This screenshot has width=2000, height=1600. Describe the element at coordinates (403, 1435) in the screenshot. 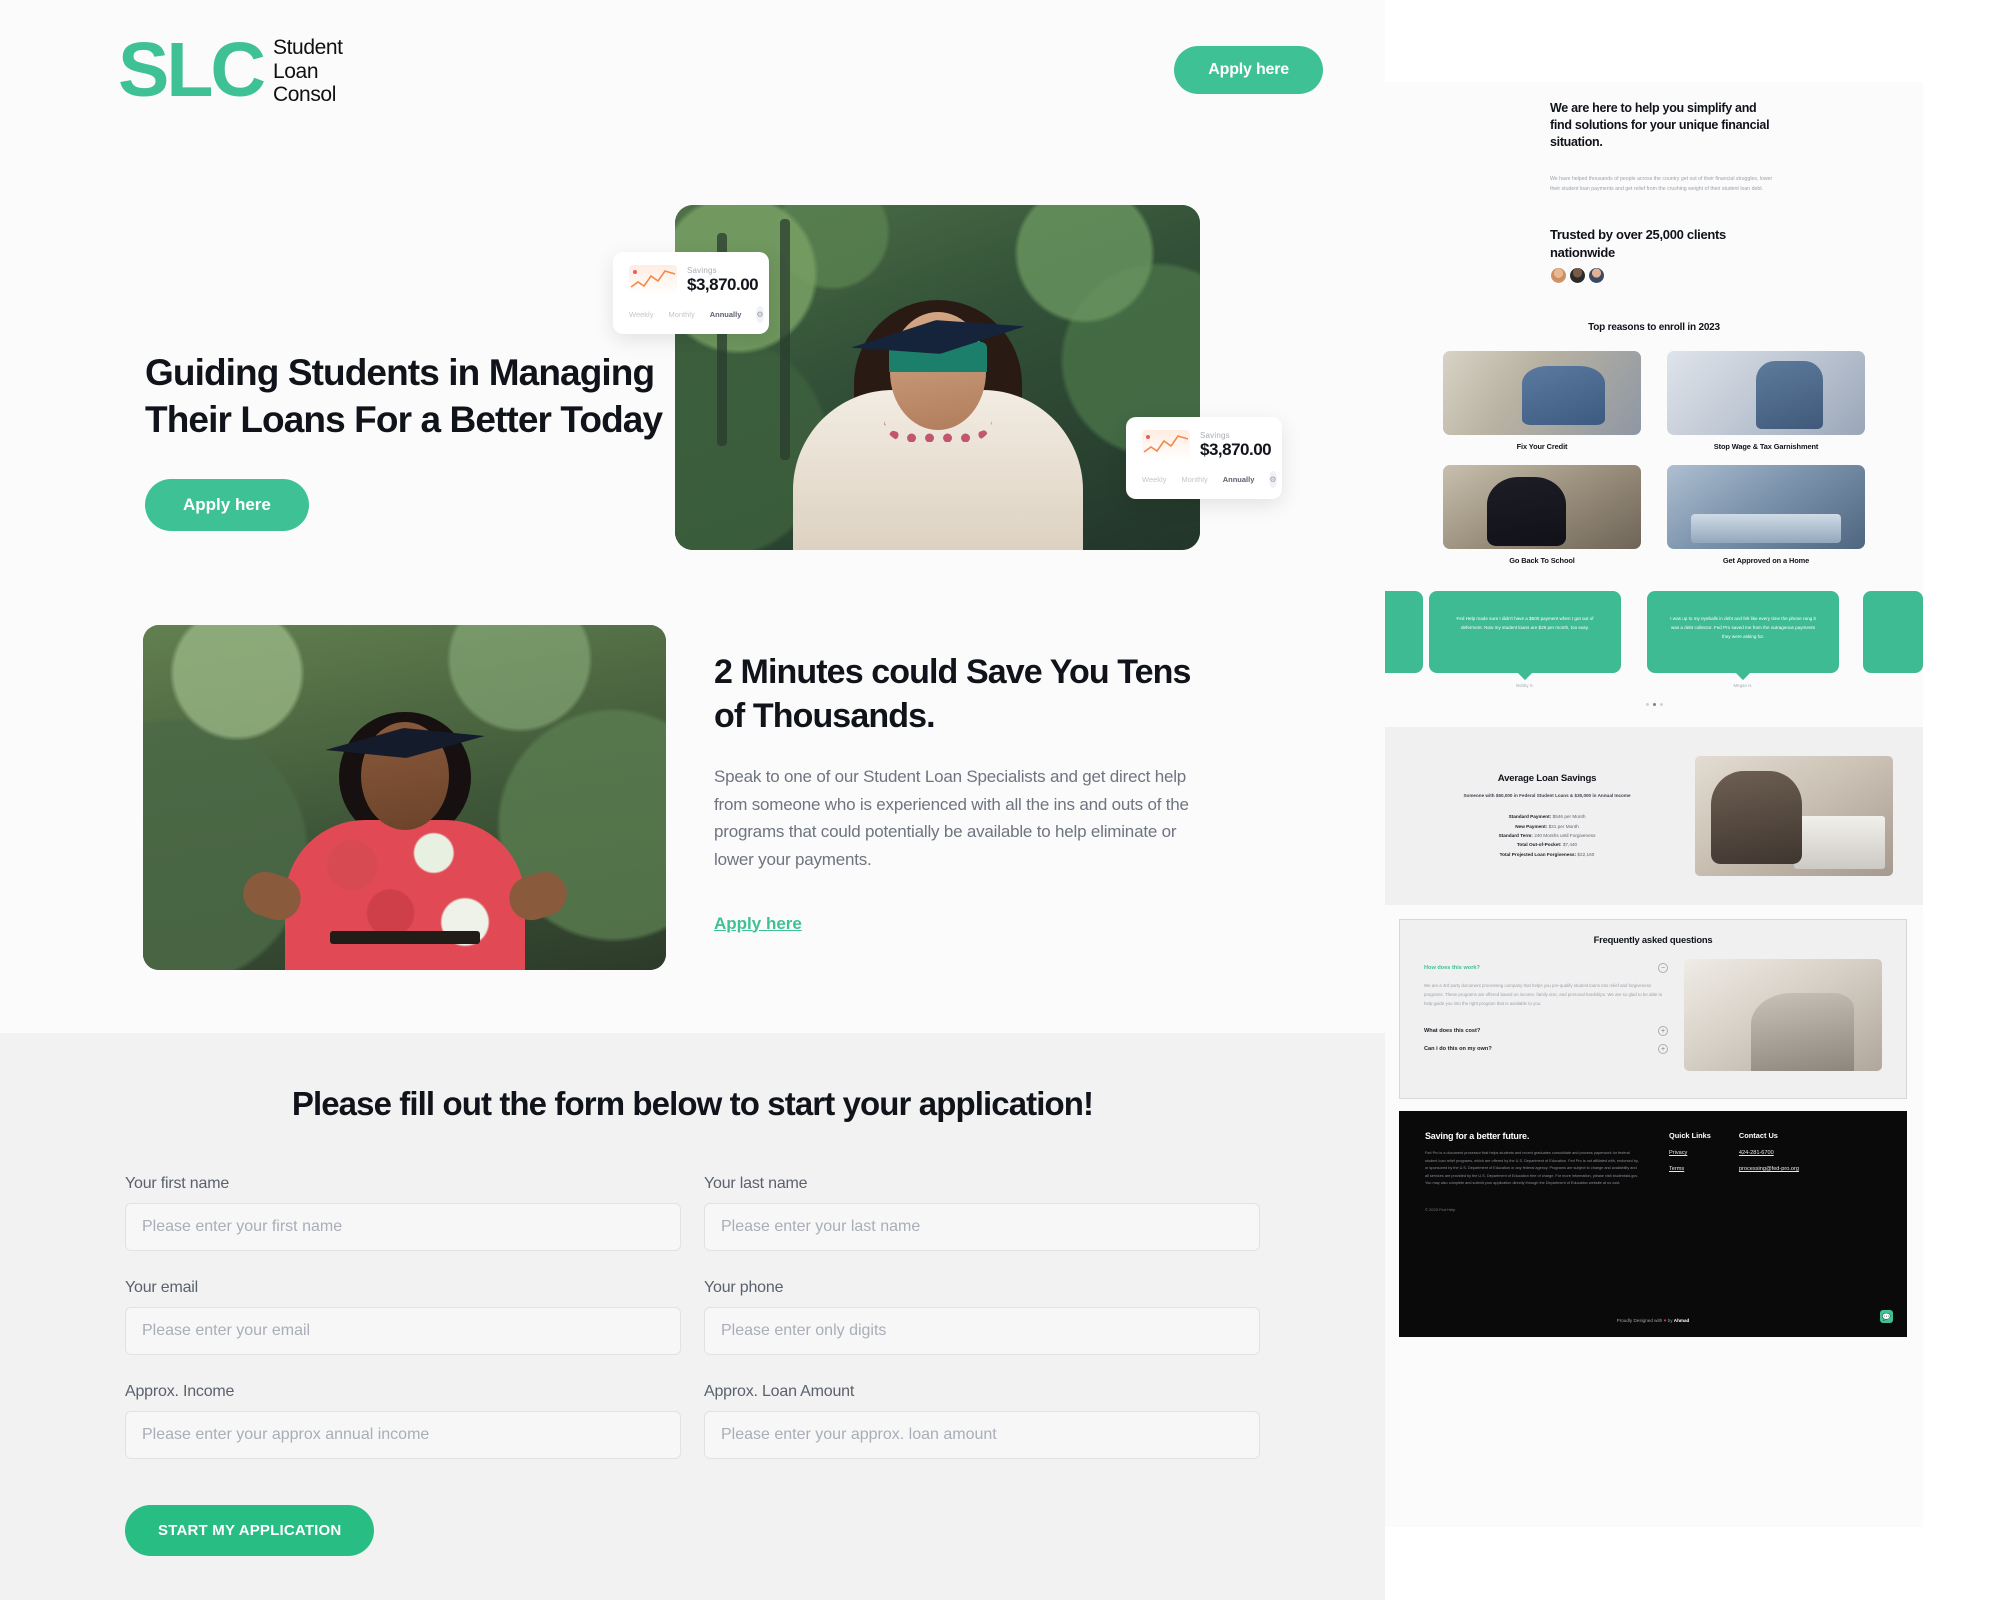

I see `input-income` at that location.